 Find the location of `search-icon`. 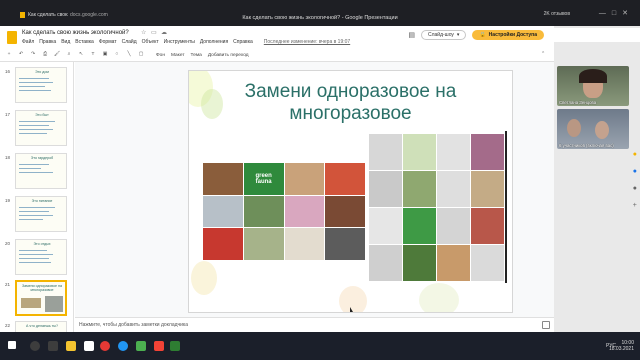

search-icon is located at coordinates (35, 346).